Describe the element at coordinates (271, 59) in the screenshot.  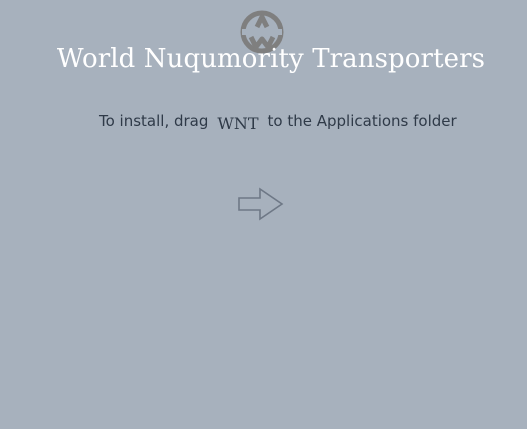
I see `app-title: World Nuqumority Transporters` at that location.